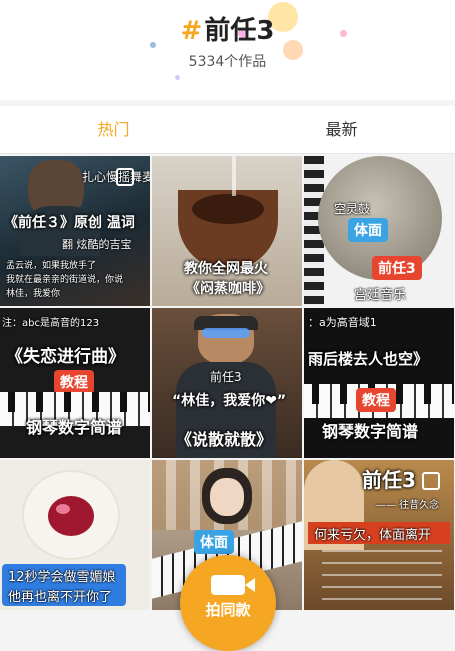 Image resolution: width=455 pixels, height=651 pixels. What do you see at coordinates (234, 176) in the screenshot?
I see `water-stream` at bounding box center [234, 176].